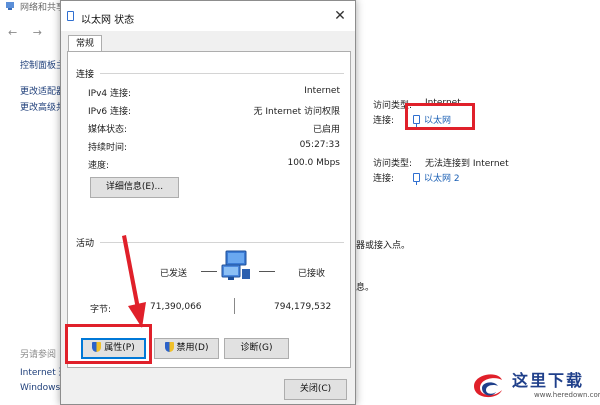  What do you see at coordinates (176, 307) in the screenshot?
I see `bytes-sent-value: 71,390,066` at bounding box center [176, 307].